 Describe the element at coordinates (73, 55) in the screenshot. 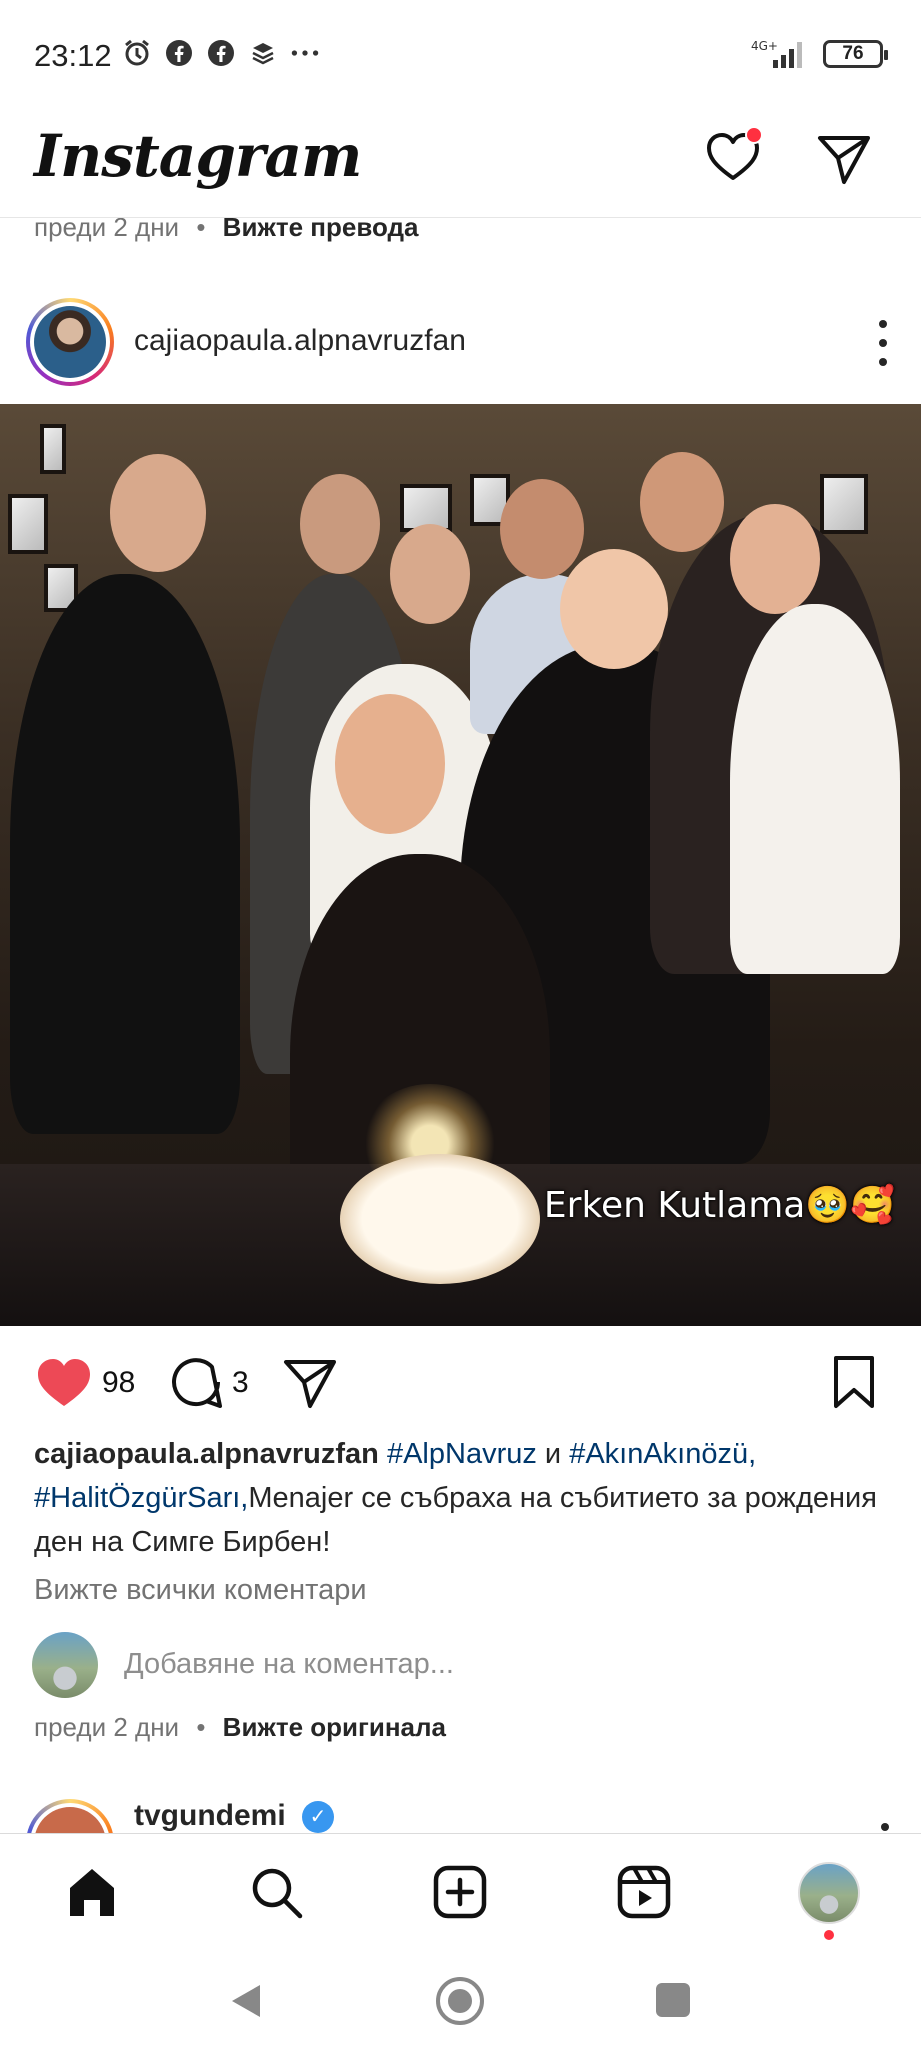

I see `status-time: 23:12` at that location.